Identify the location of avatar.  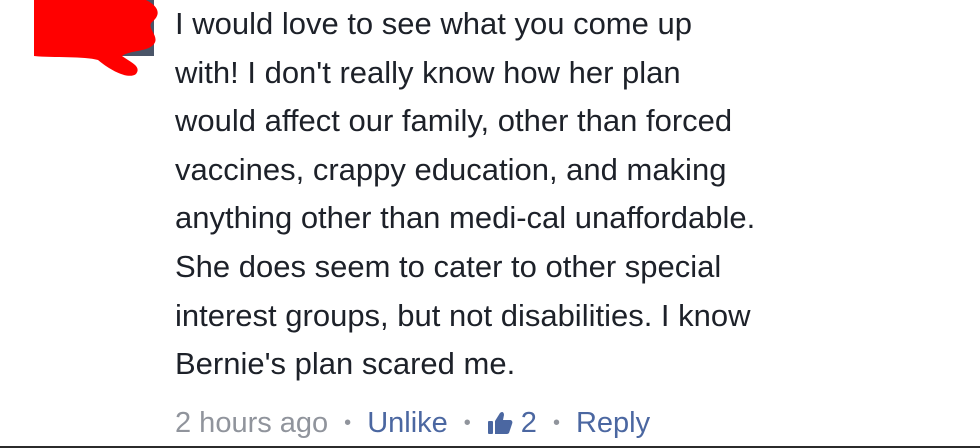
(99, 40).